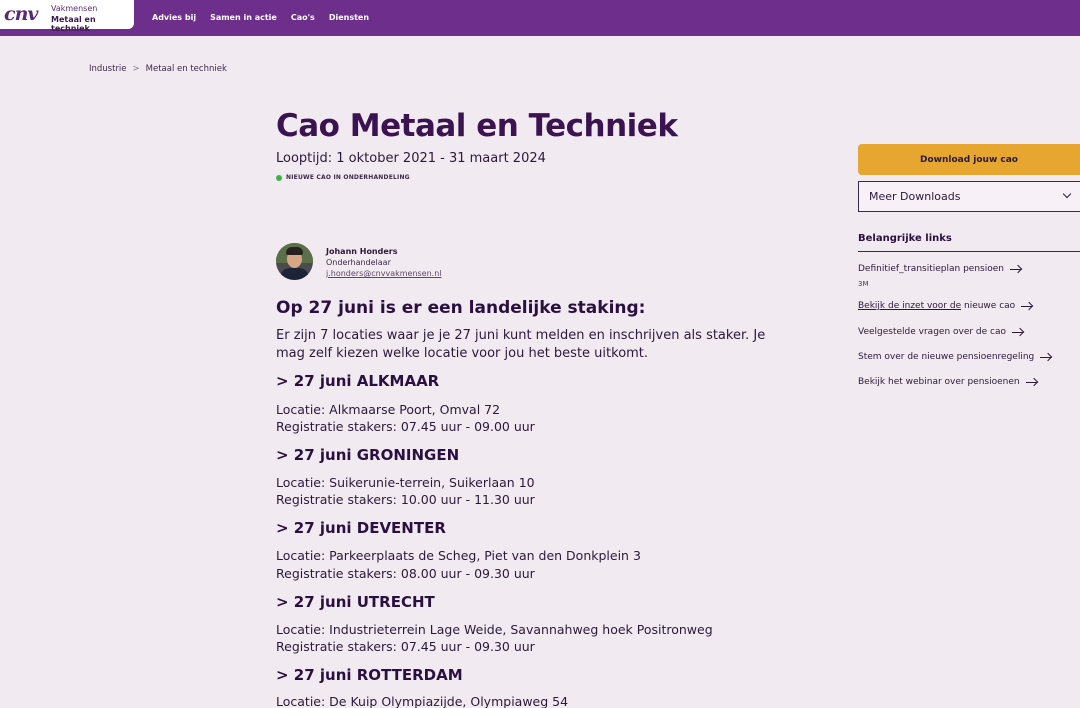  Describe the element at coordinates (969, 159) in the screenshot. I see `download-cao-button: Download jouw cao` at that location.